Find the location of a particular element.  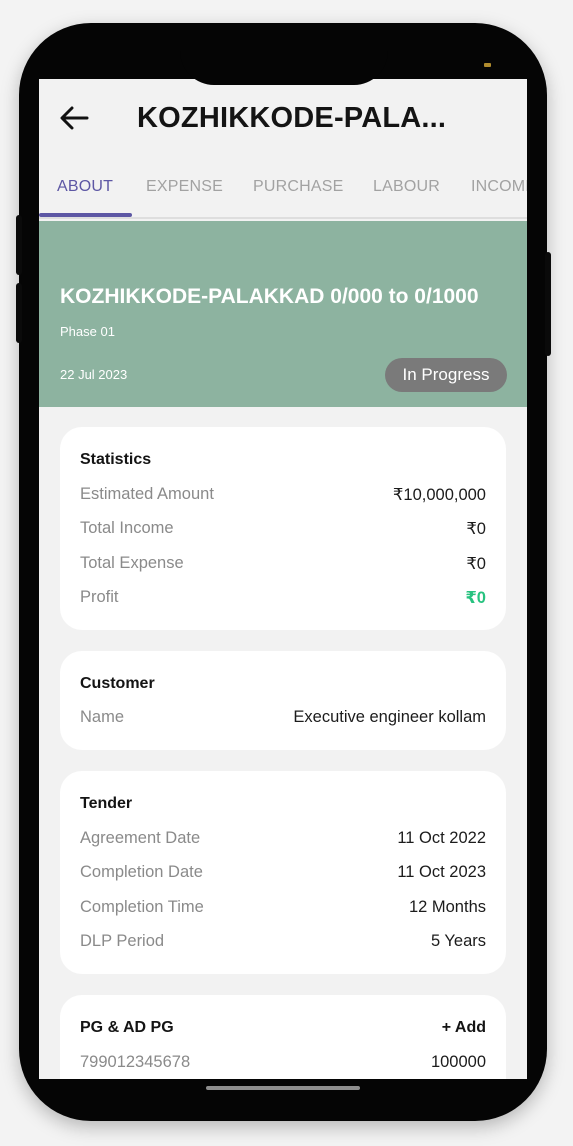

row-label: Completion Date is located at coordinates (141, 872).